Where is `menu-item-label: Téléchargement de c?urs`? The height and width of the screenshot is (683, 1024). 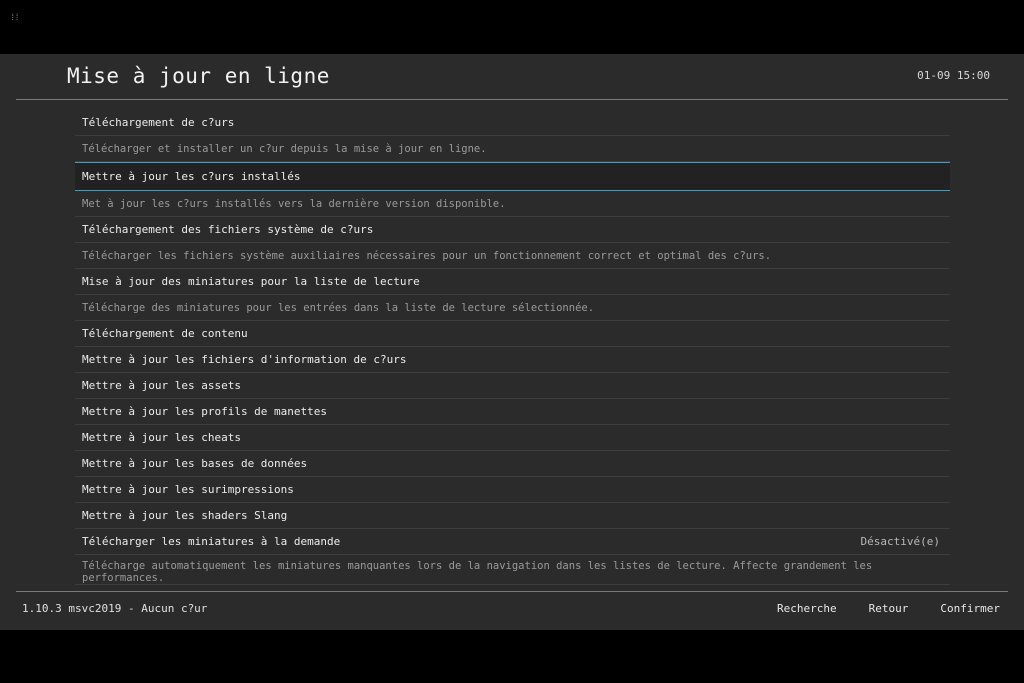
menu-item-label: Téléchargement de c?urs is located at coordinates (158, 122).